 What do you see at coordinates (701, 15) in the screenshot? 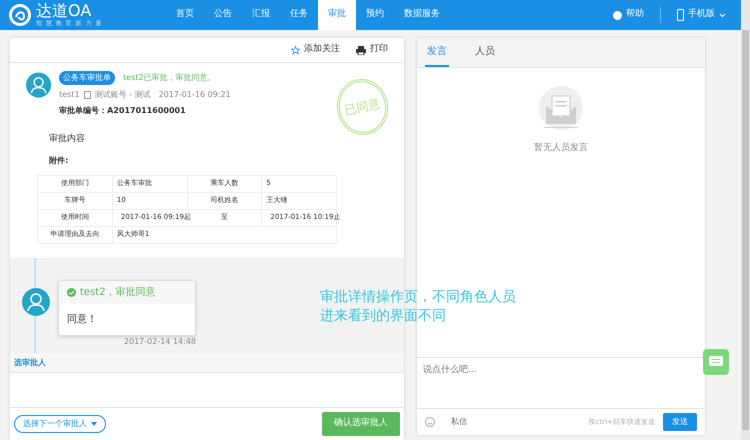
I see `mobile-version-link: 手机版` at bounding box center [701, 15].